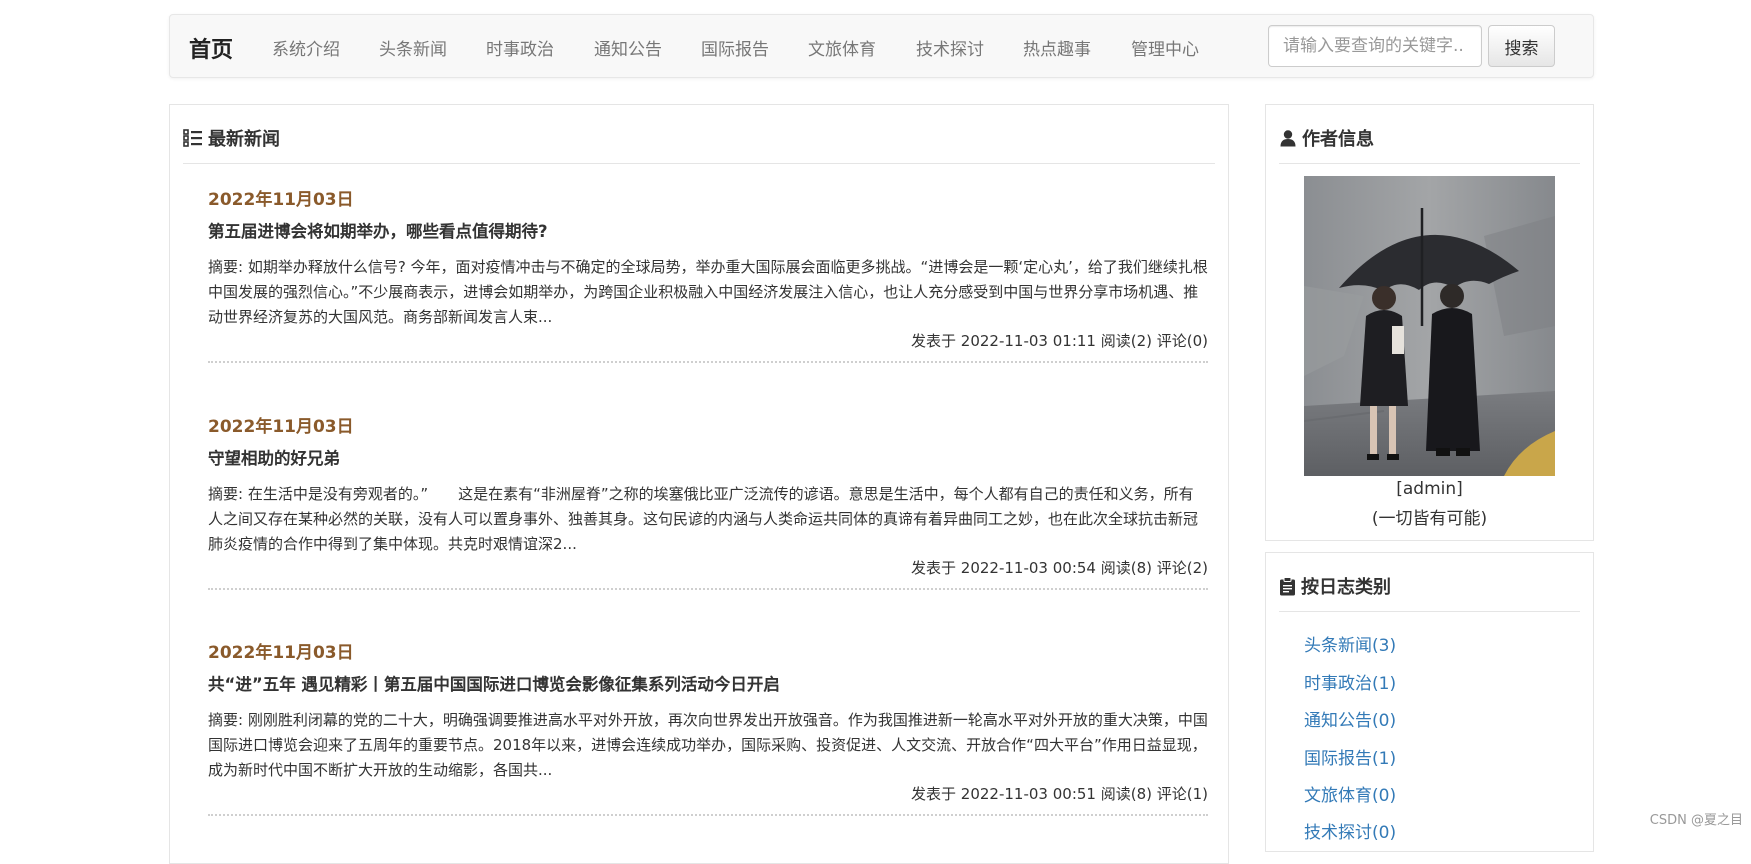 Image resolution: width=1751 pixels, height=864 pixels. What do you see at coordinates (520, 47) in the screenshot?
I see `nav-item-politics: 时事政治` at bounding box center [520, 47].